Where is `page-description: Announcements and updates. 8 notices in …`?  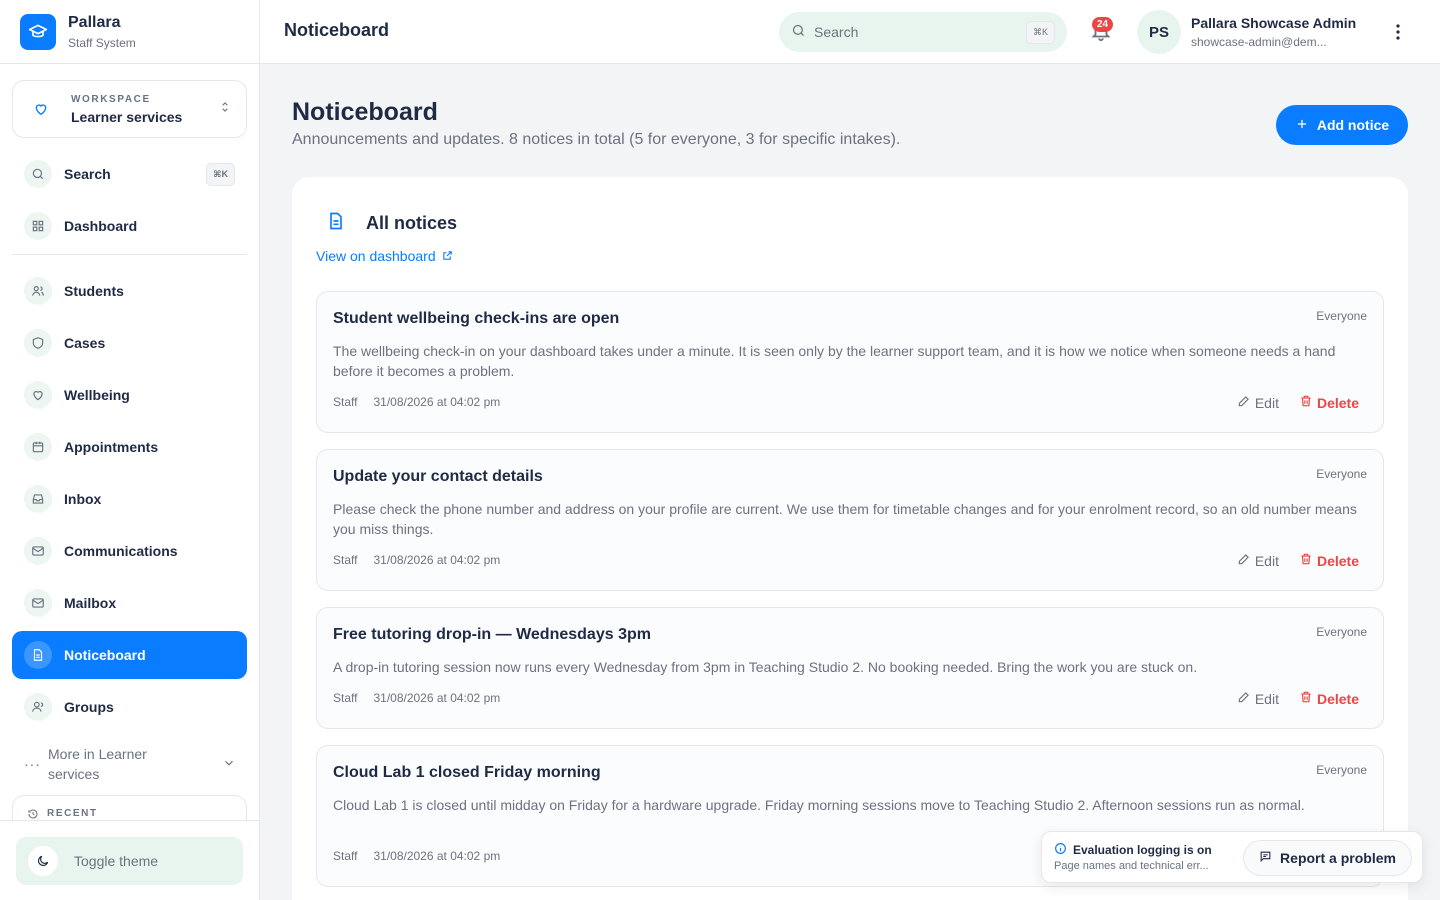
page-description: Announcements and updates. 8 notices in … is located at coordinates (596, 139).